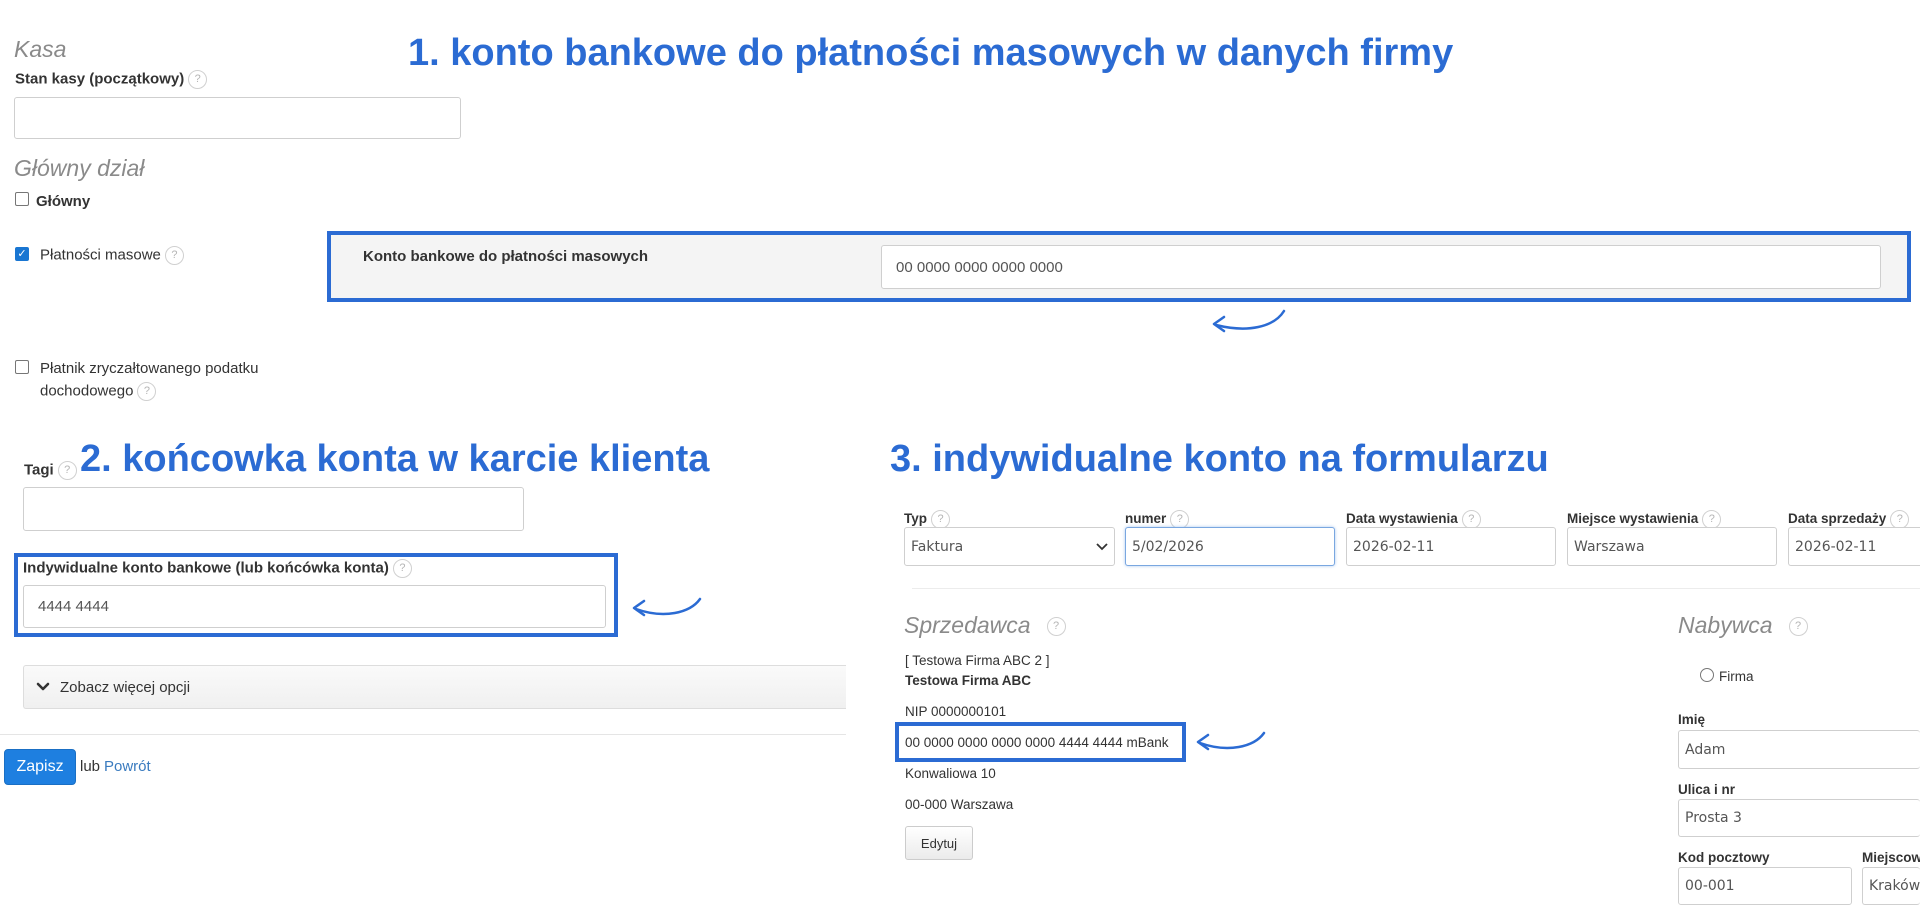  What do you see at coordinates (111, 79) in the screenshot?
I see `stan-kasy-label: Stan kasy (początkowy)?` at bounding box center [111, 79].